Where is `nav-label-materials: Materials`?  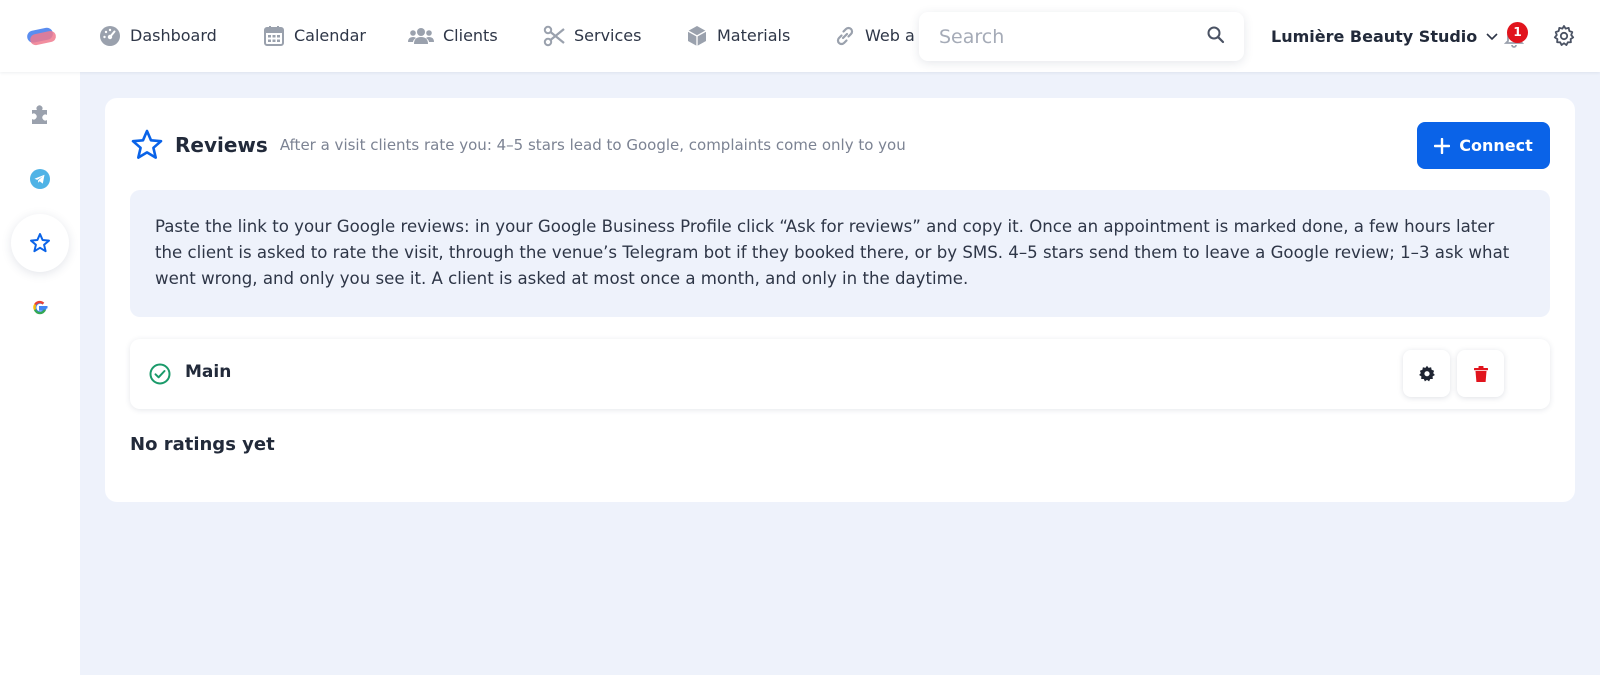
nav-label-materials: Materials is located at coordinates (754, 35).